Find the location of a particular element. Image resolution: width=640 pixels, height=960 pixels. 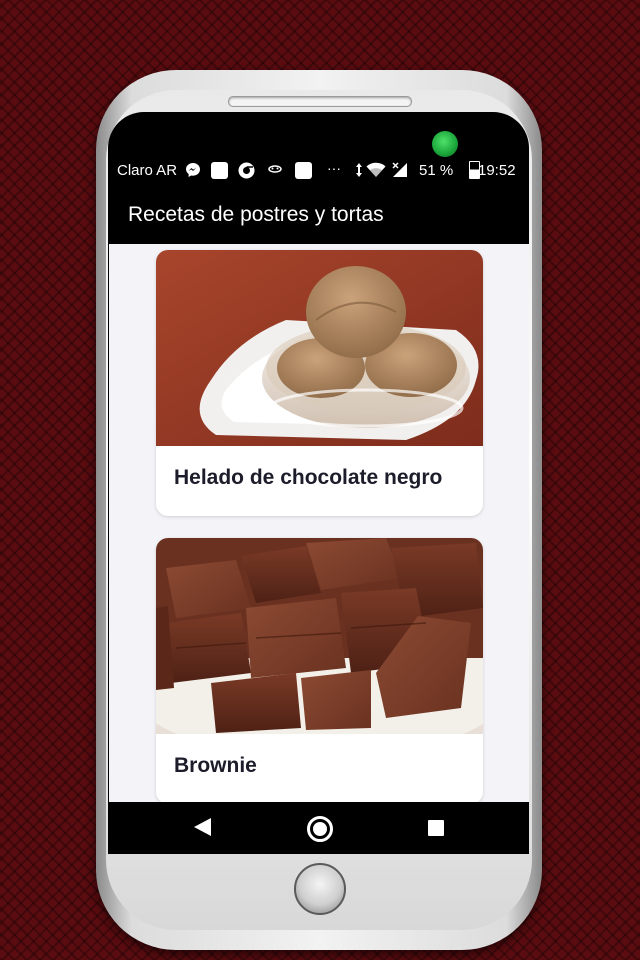

data-arrows-icon is located at coordinates (359, 171).